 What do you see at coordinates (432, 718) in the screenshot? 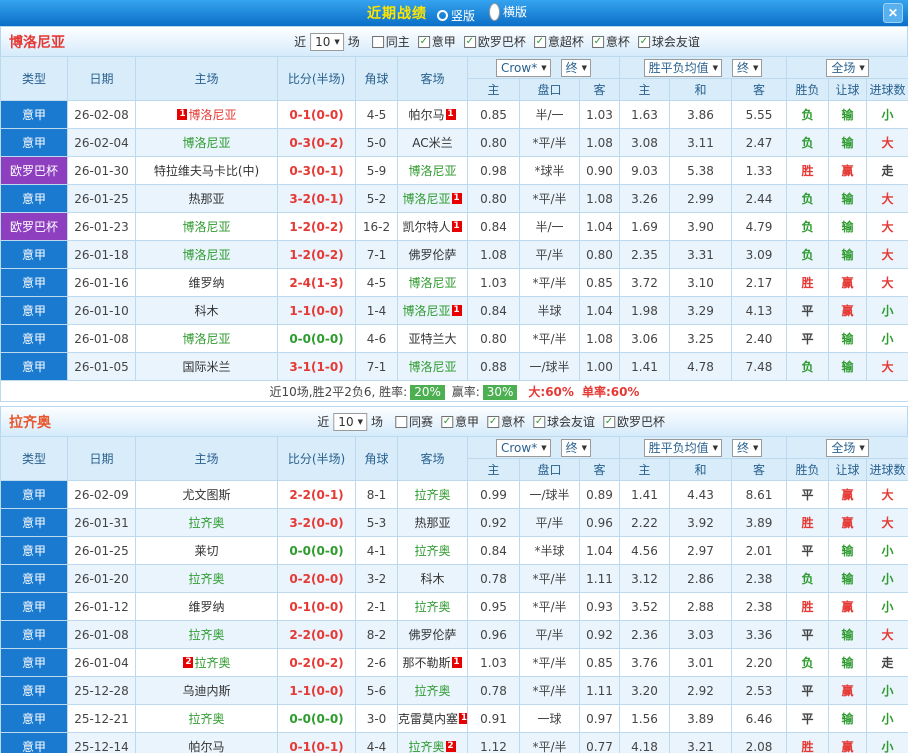
I see `away-team-cell: 克雷莫内塞 1` at bounding box center [432, 718].